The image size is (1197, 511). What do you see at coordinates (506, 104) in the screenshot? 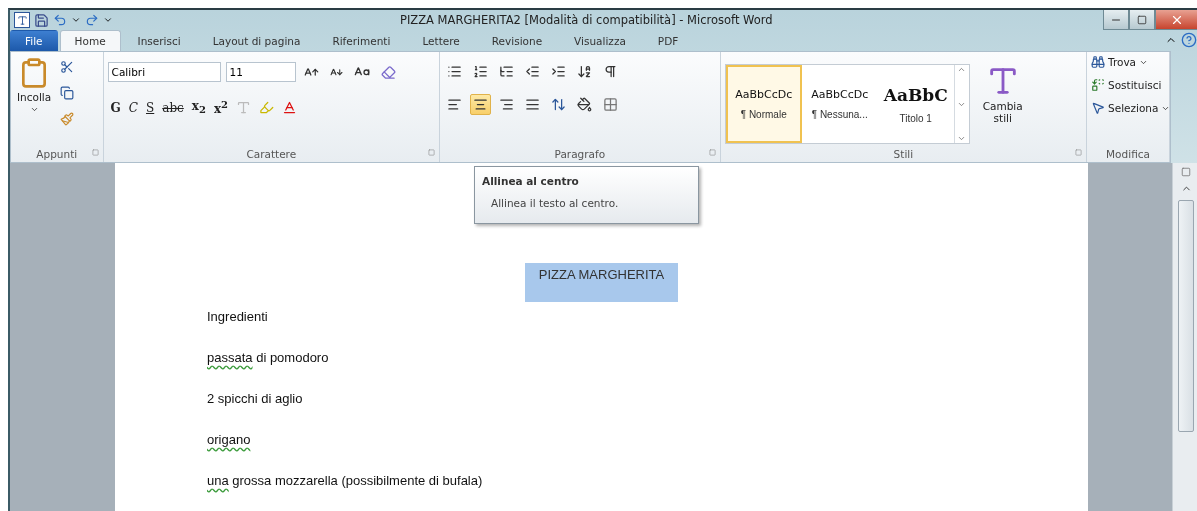
I see `align-right-icon` at bounding box center [506, 104].